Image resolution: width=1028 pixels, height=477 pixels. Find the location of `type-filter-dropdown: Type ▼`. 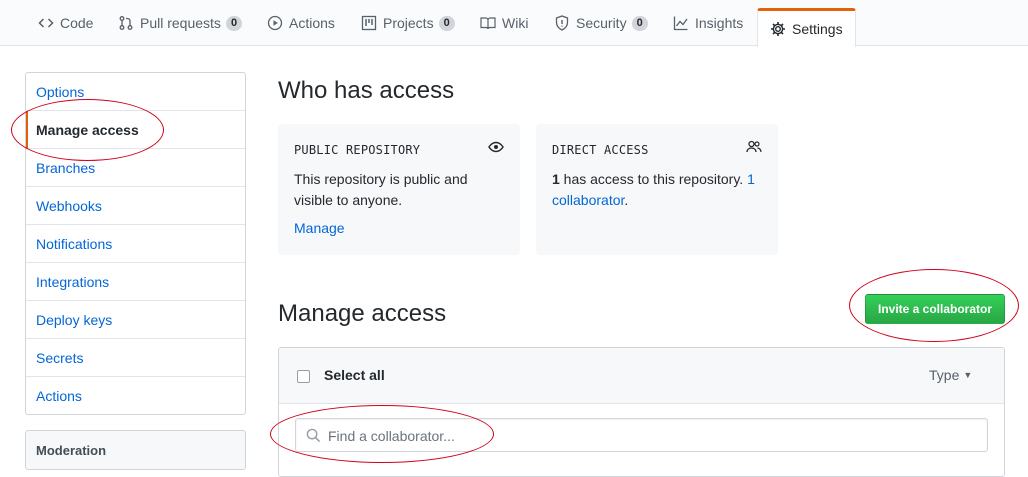

type-filter-dropdown: Type ▼ is located at coordinates (950, 375).